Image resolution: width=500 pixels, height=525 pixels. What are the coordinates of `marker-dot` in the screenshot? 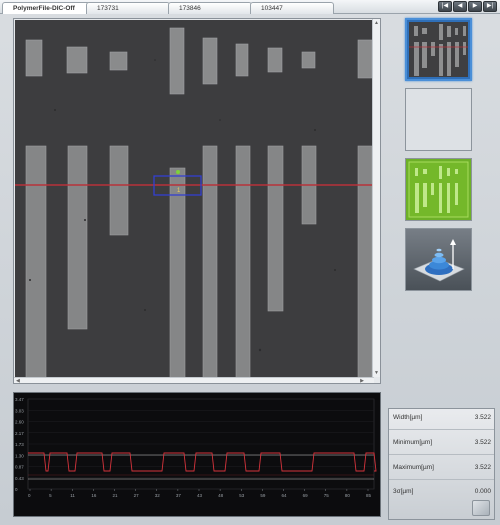 It's located at (178, 172).